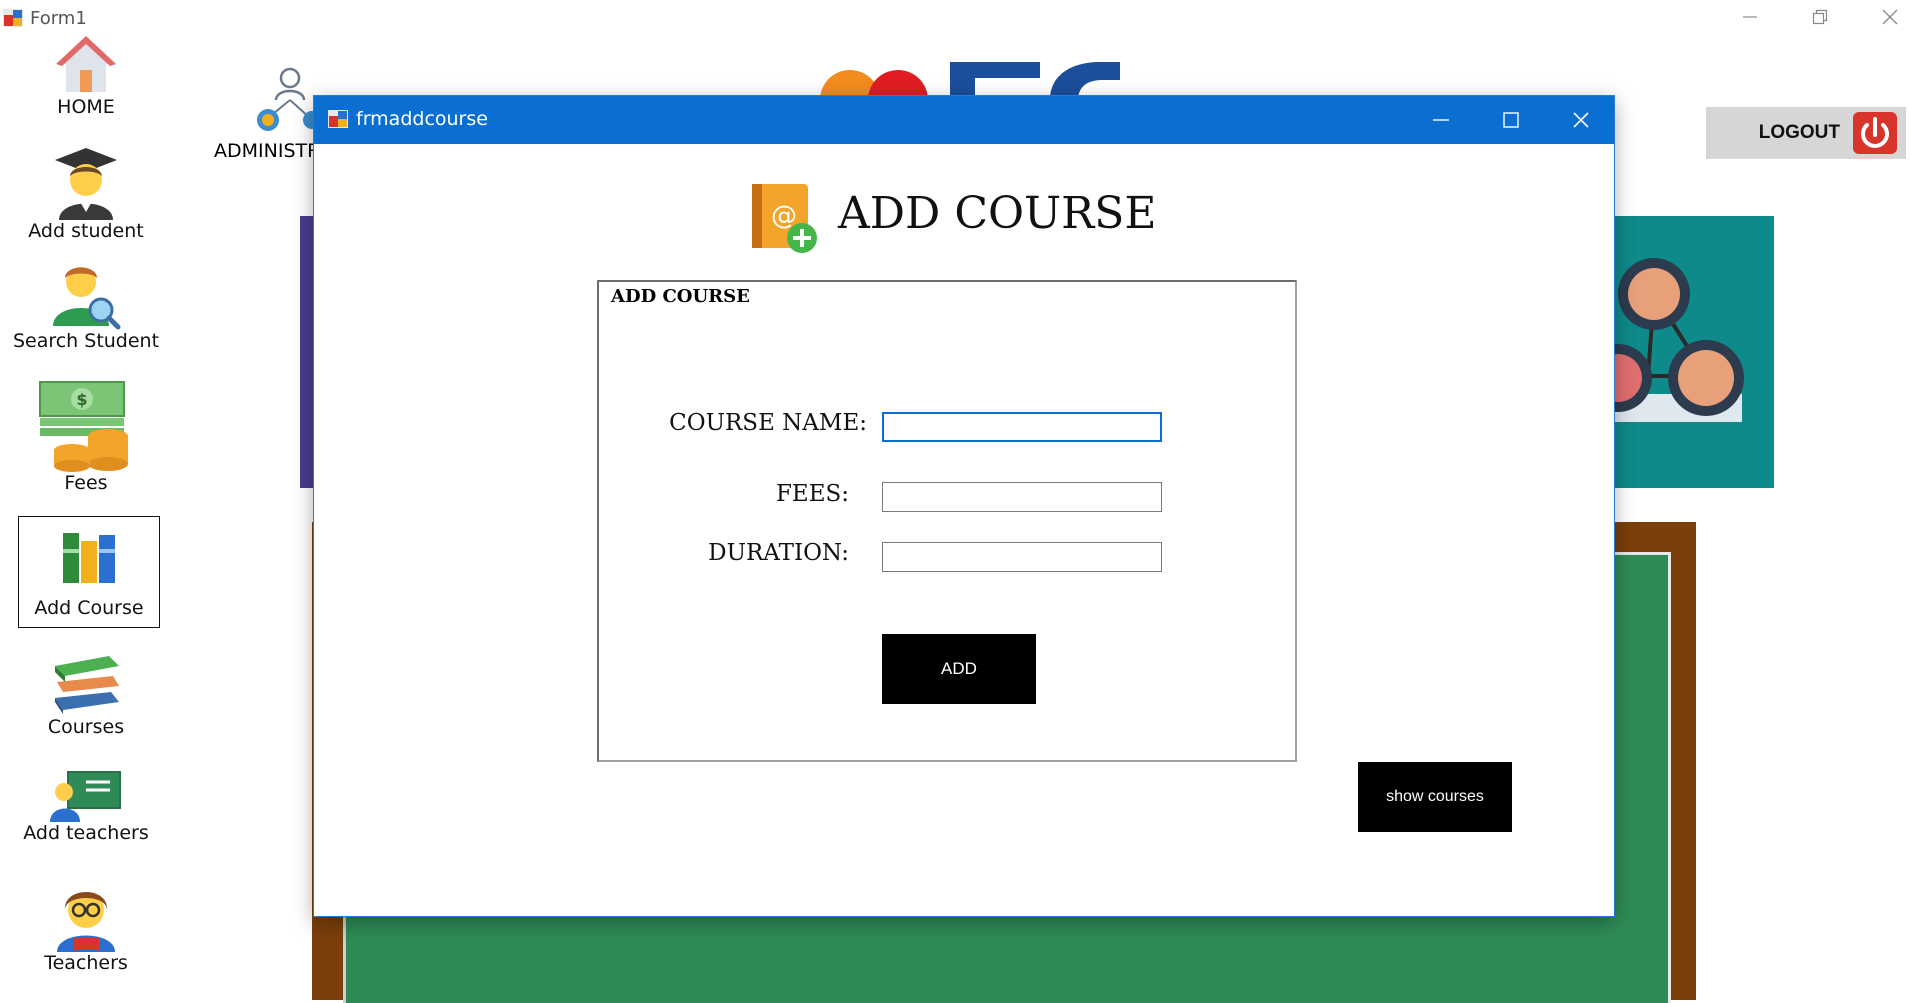  I want to click on show-courses-button: show courses, so click(1435, 797).